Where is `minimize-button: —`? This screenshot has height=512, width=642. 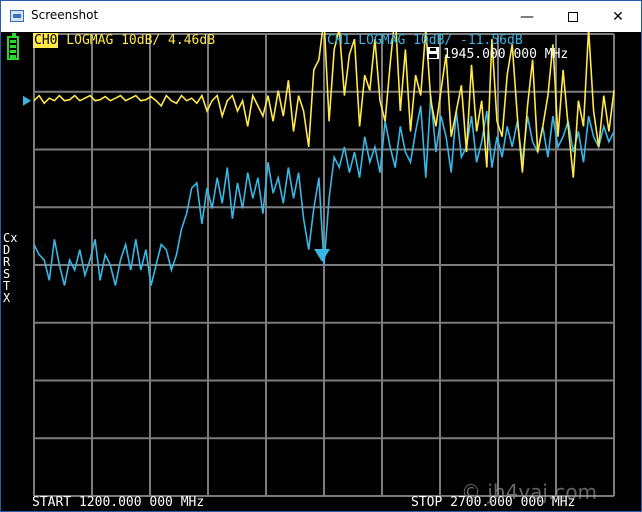 minimize-button: — is located at coordinates (527, 16).